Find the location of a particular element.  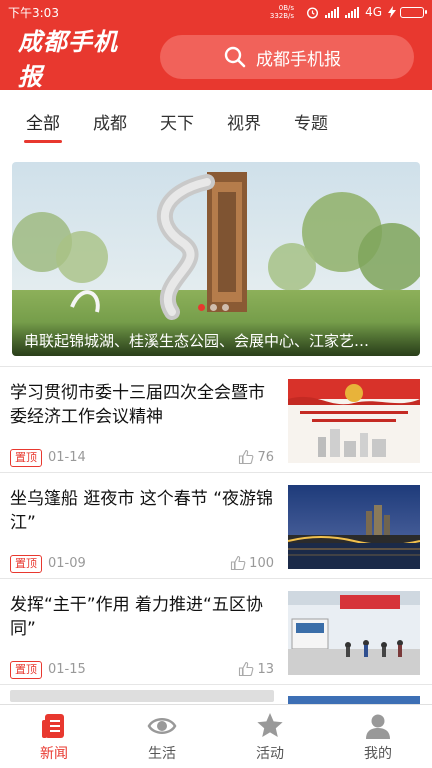

nav-activities-label: 活动 is located at coordinates (270, 753).